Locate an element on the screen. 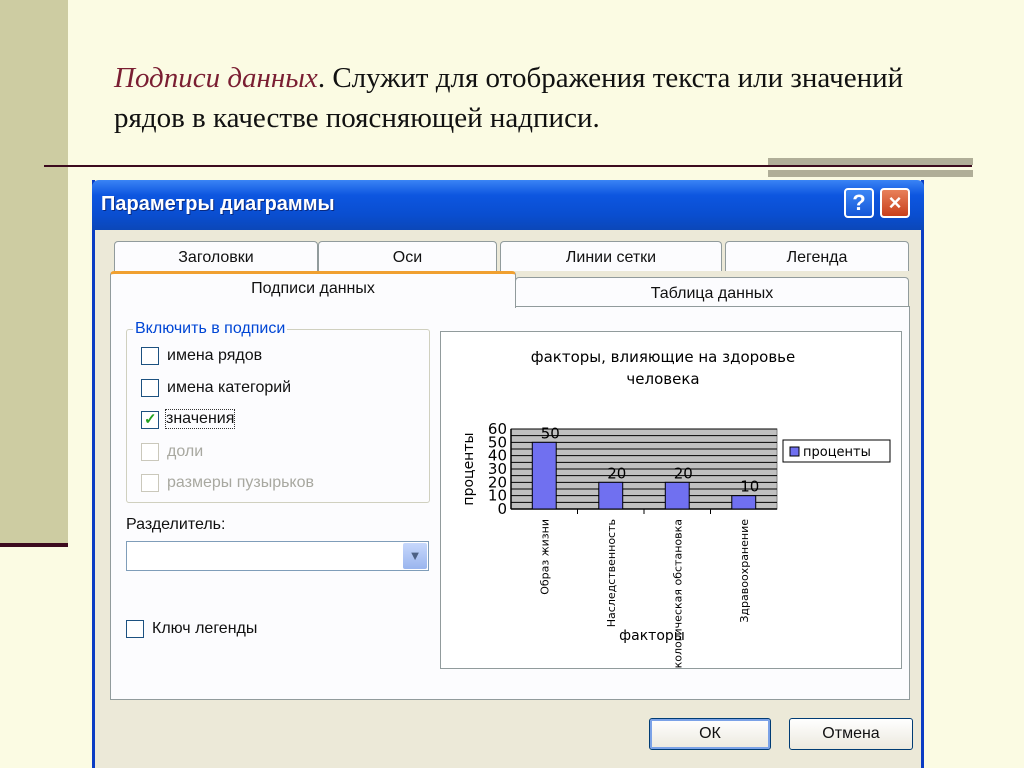 This screenshot has height=768, width=1024. values-label: значения is located at coordinates (200, 419).